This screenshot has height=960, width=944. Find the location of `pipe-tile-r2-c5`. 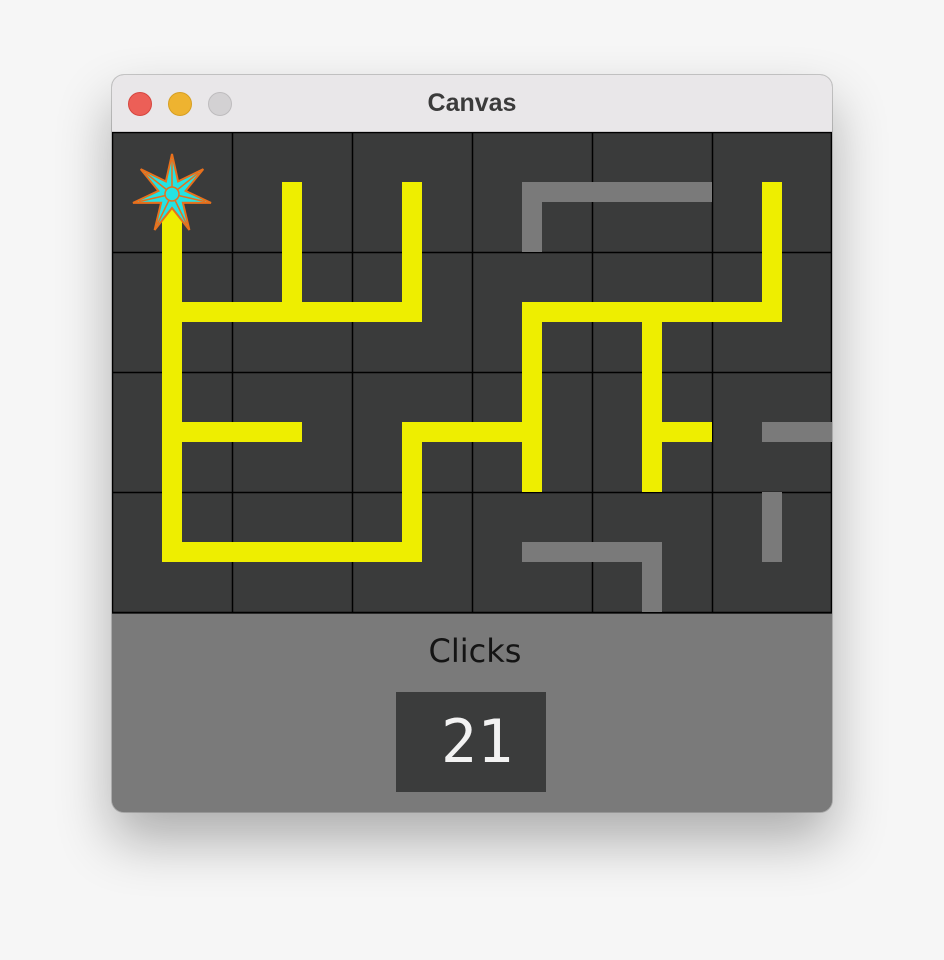

pipe-tile-r2-c5 is located at coordinates (772, 432).